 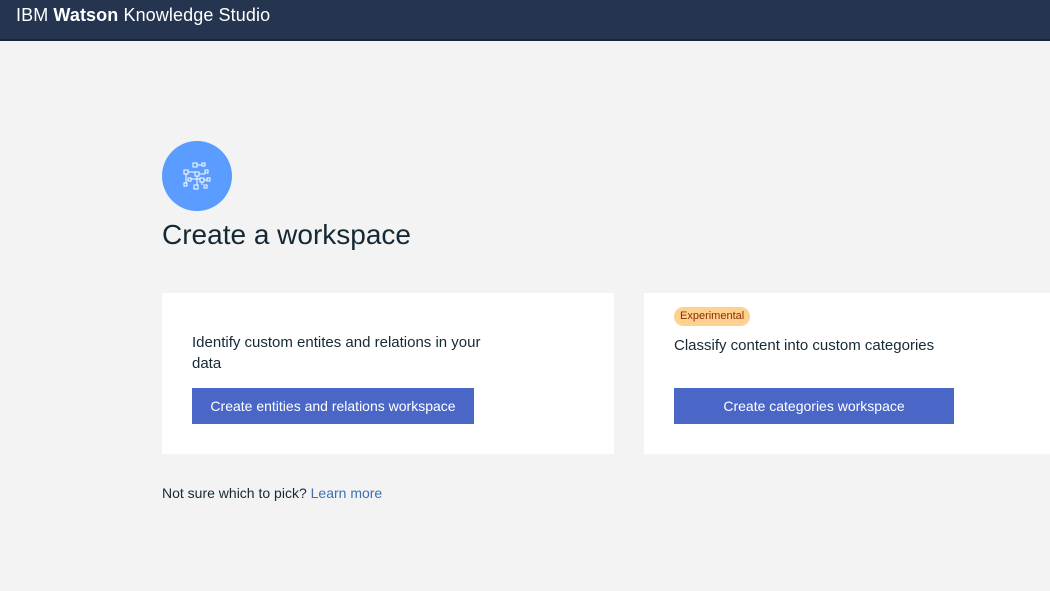 I want to click on categories-card-description: Classify content into custom categories, so click(x=804, y=345).